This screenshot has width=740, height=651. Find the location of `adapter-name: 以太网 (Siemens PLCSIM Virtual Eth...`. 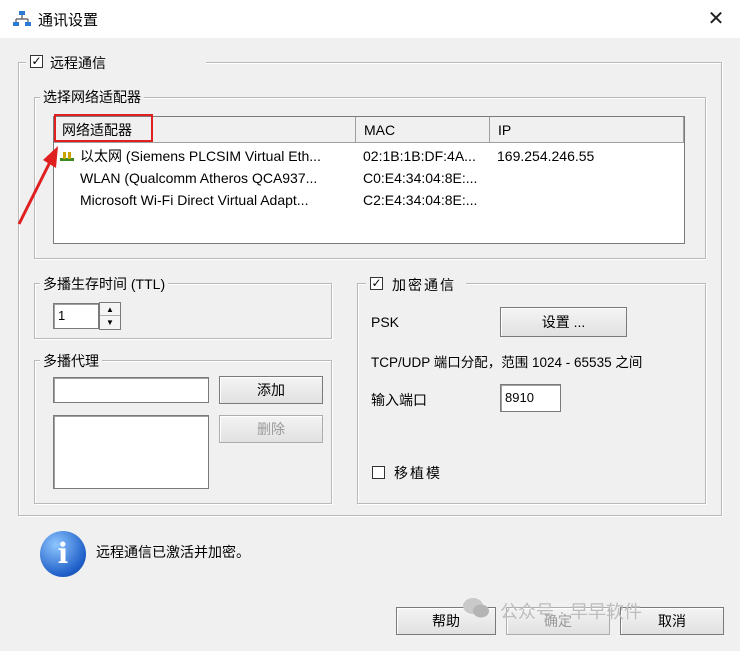

adapter-name: 以太网 (Siemens PLCSIM Virtual Eth... is located at coordinates (200, 156).